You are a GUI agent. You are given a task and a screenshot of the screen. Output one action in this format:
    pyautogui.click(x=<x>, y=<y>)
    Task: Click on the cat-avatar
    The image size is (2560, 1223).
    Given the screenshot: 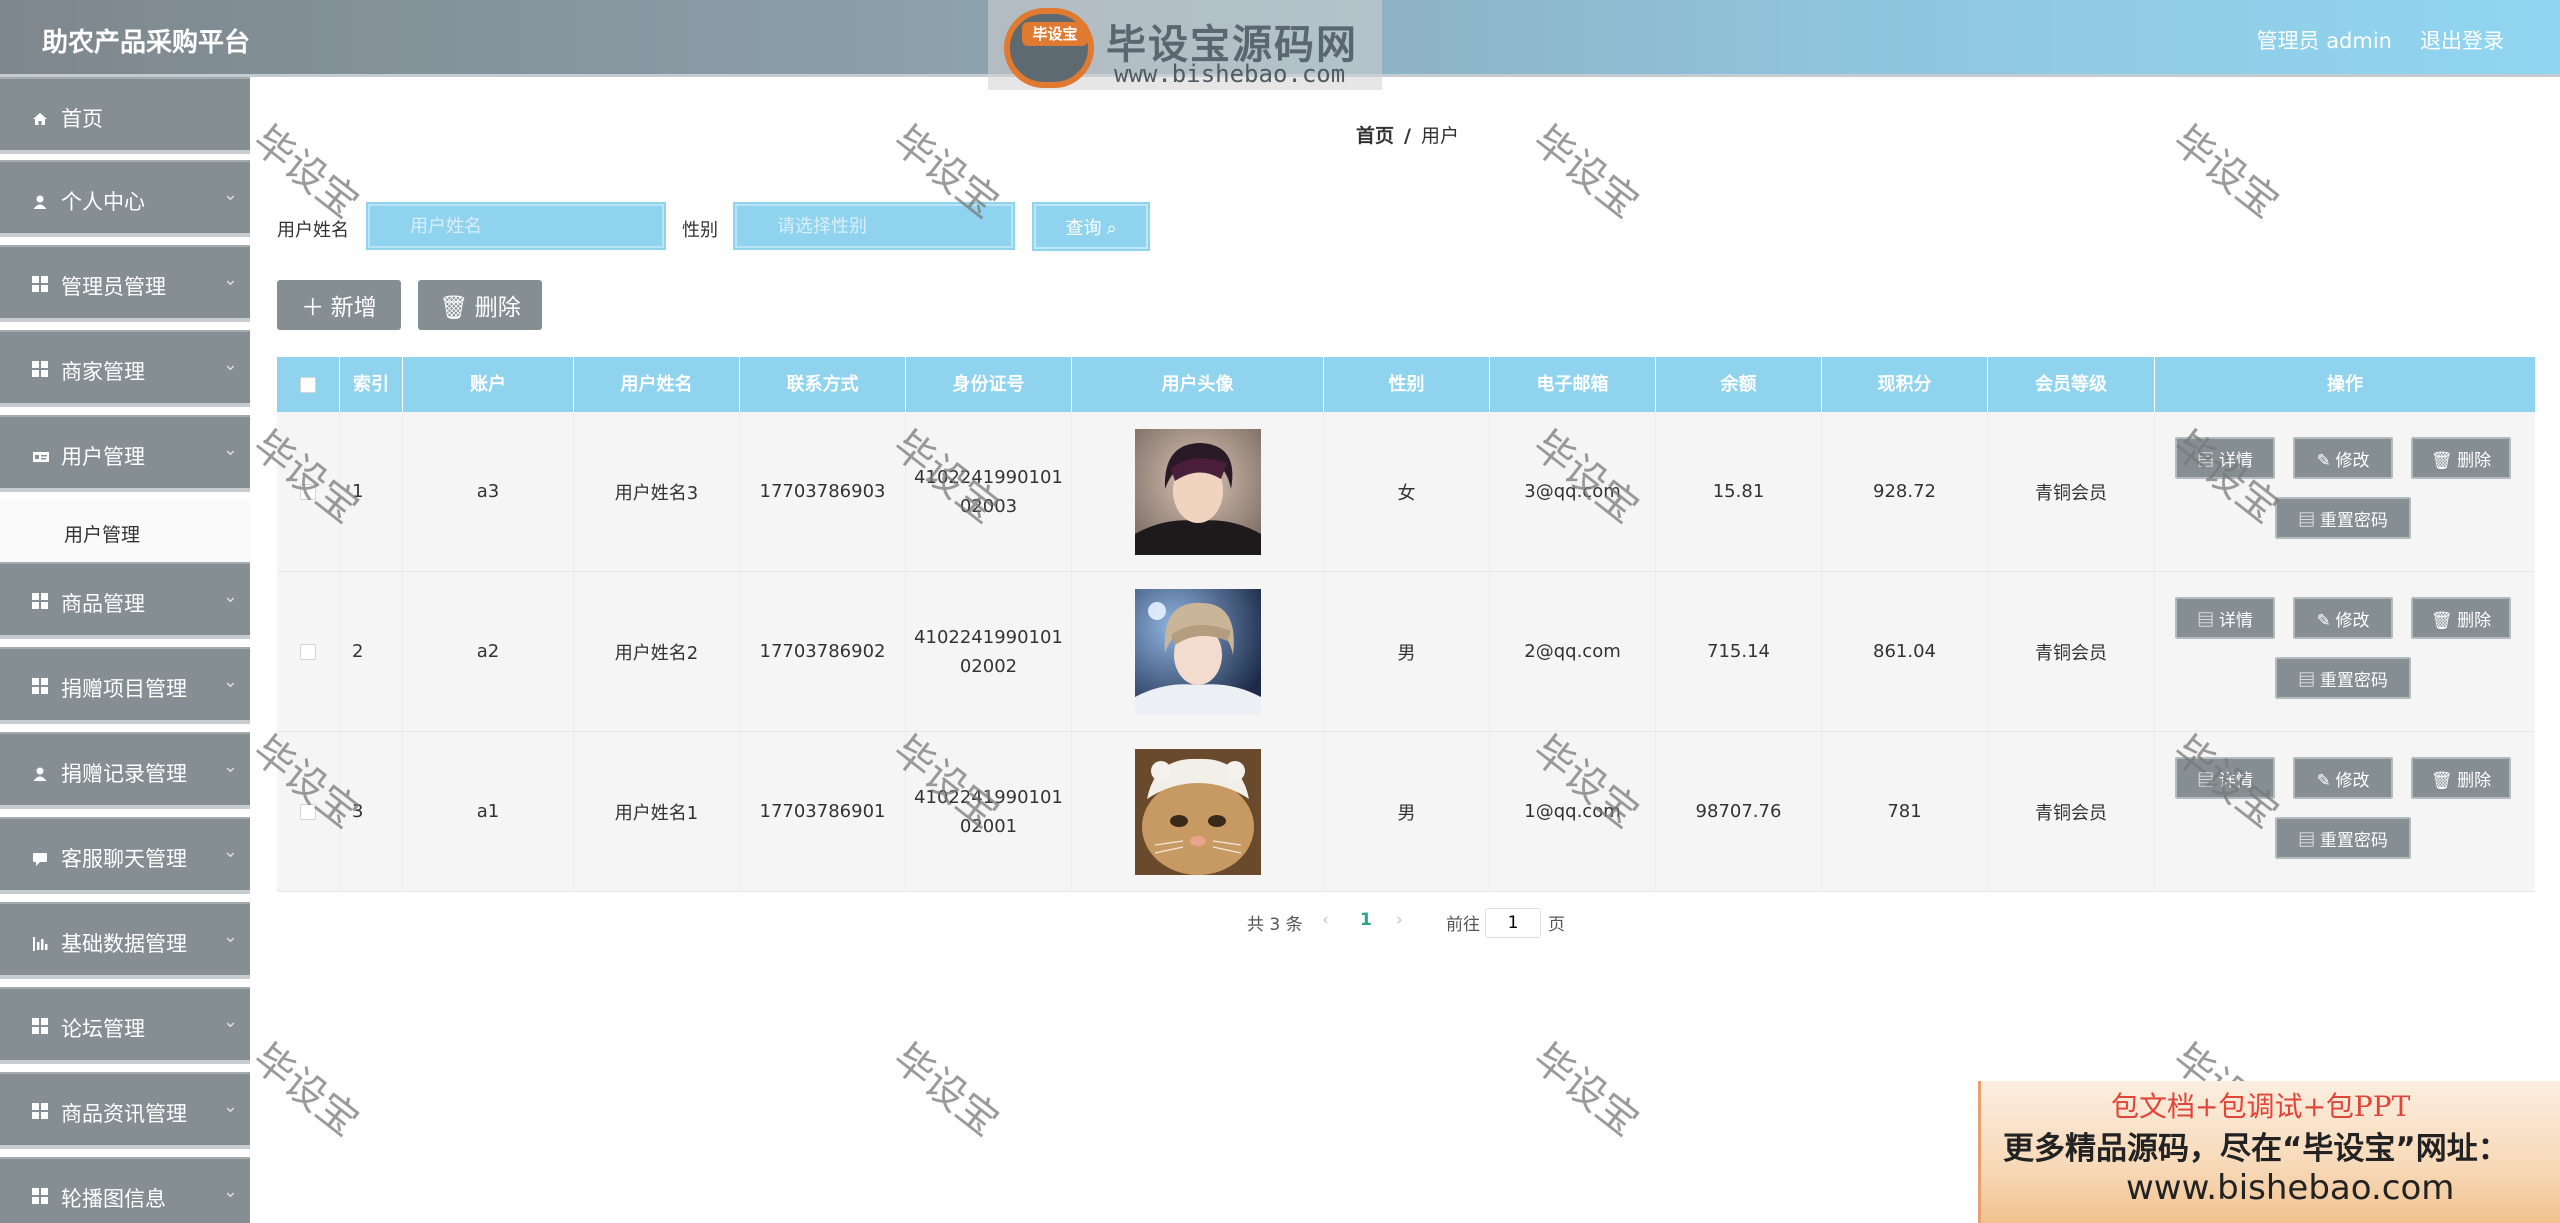 What is the action you would take?
    pyautogui.click(x=1197, y=811)
    